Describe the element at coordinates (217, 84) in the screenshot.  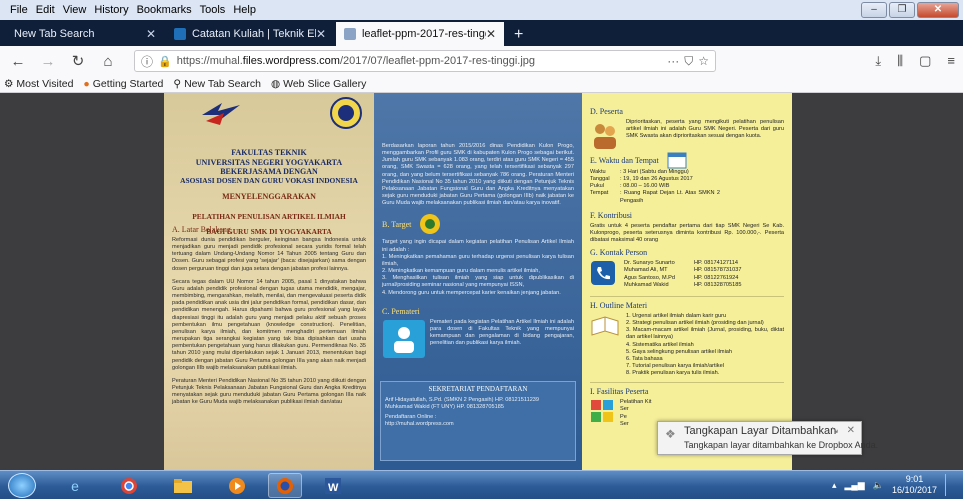
I see `bookmark-new-tab-search: ⚲ New Tab Search` at that location.